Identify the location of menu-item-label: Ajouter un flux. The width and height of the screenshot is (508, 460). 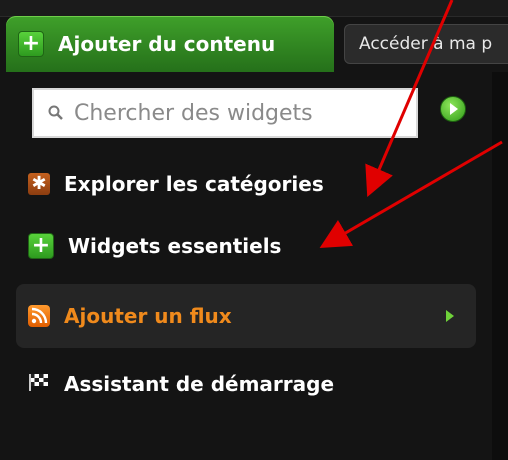
(148, 316).